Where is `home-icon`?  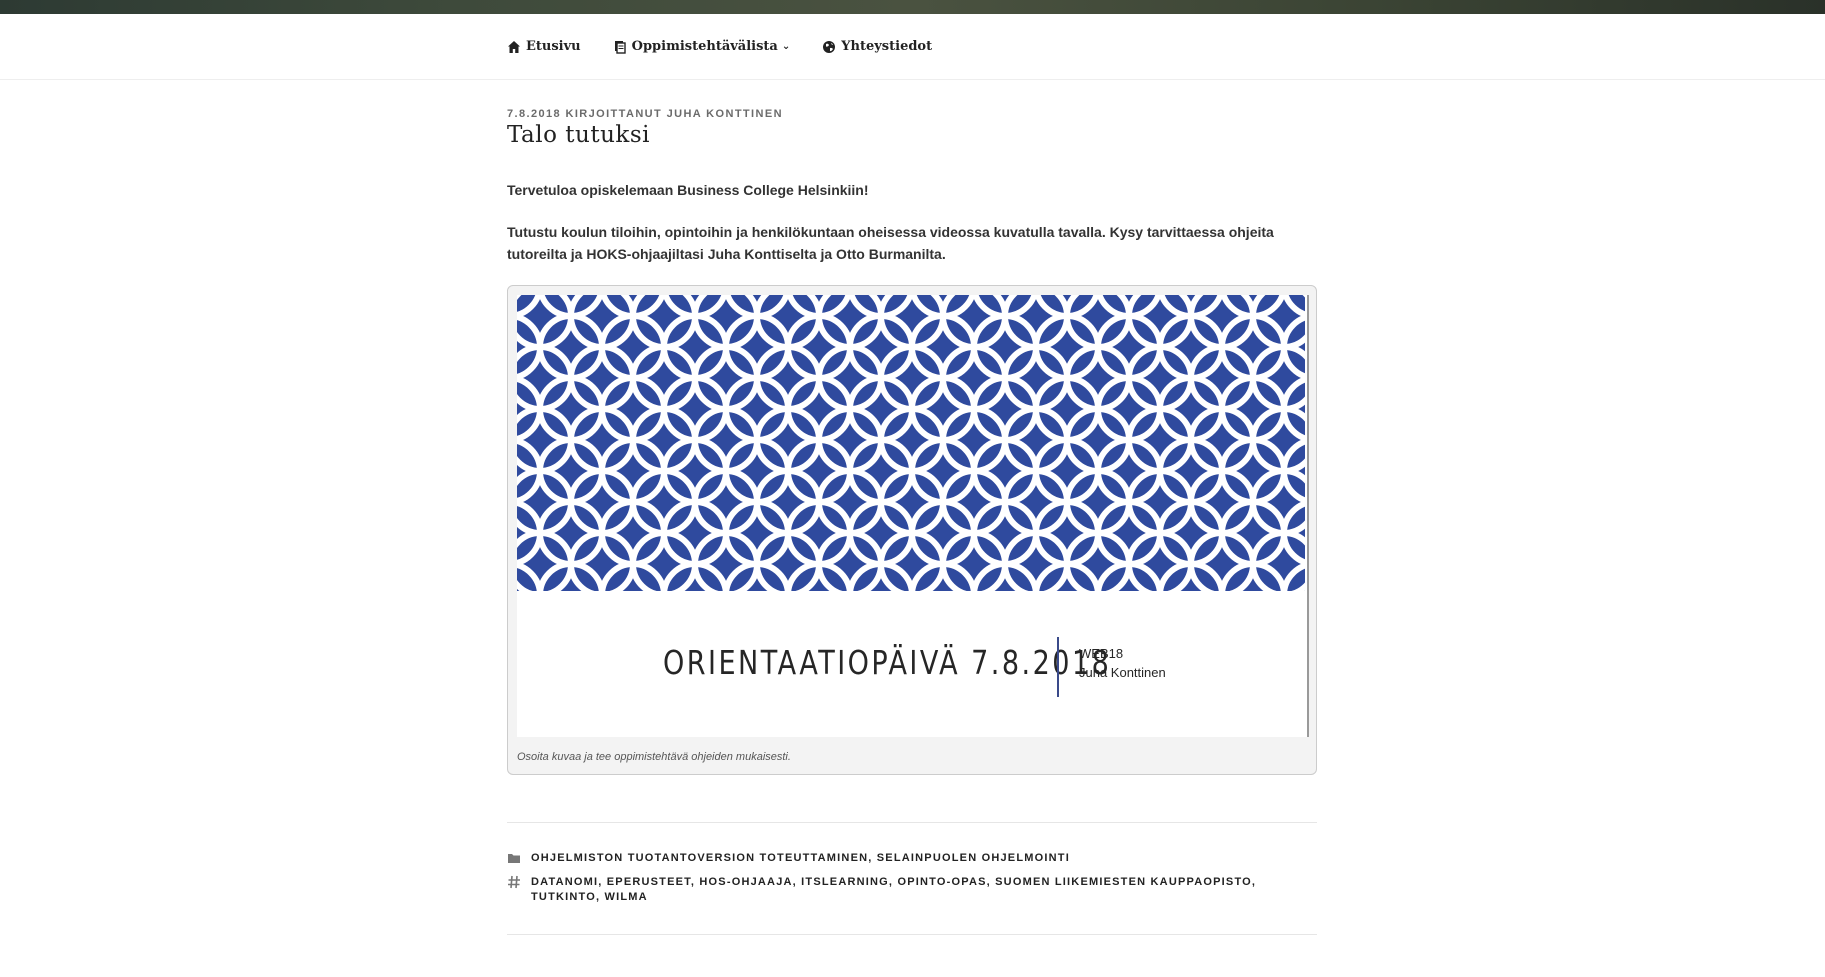
home-icon is located at coordinates (514, 46).